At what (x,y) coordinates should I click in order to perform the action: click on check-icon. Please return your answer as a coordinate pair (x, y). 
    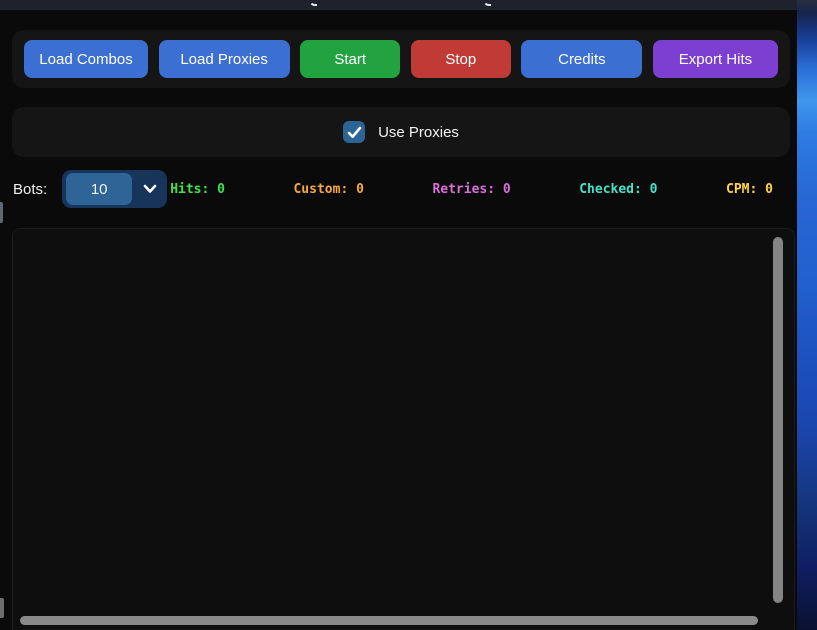
    Looking at the image, I should click on (354, 132).